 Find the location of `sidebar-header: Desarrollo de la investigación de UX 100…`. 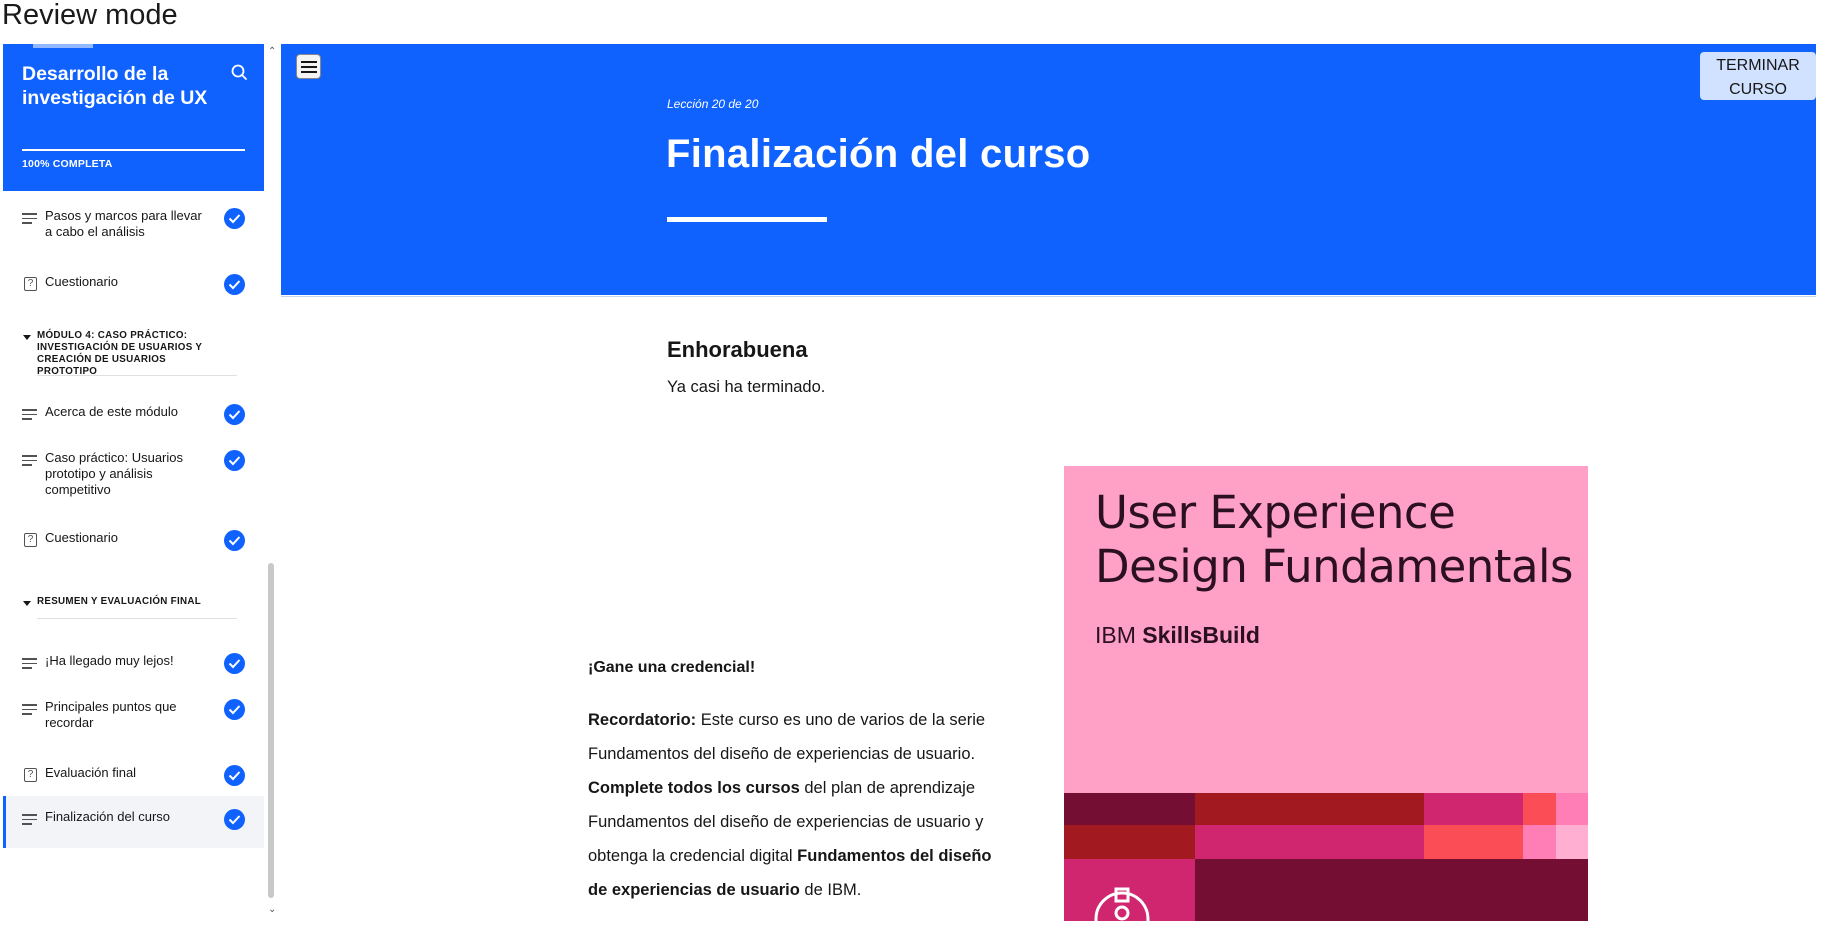

sidebar-header: Desarrollo de la investigación de UX 100… is located at coordinates (133, 117).